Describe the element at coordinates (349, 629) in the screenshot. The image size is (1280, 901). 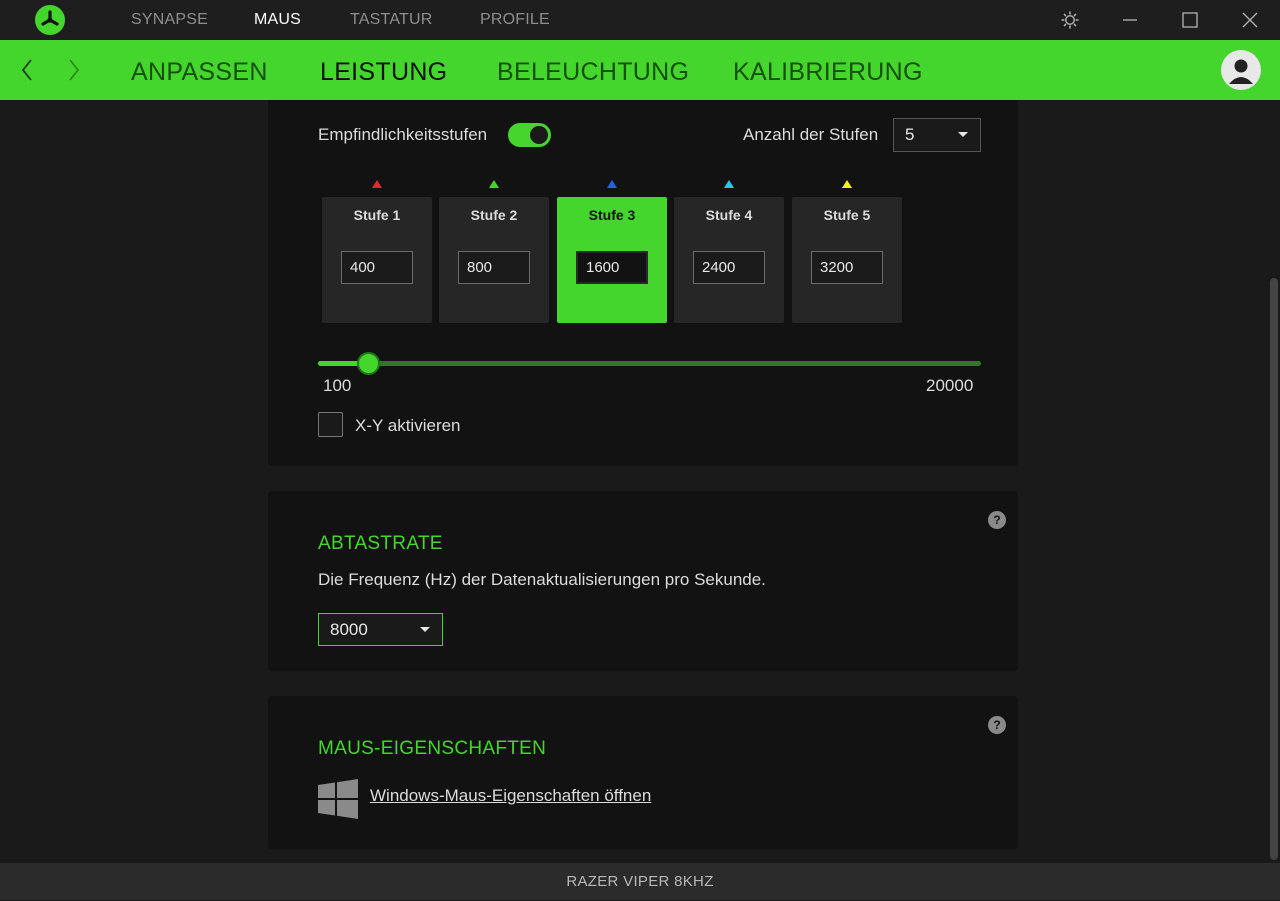
I see `polling-rate-value: 8000` at that location.